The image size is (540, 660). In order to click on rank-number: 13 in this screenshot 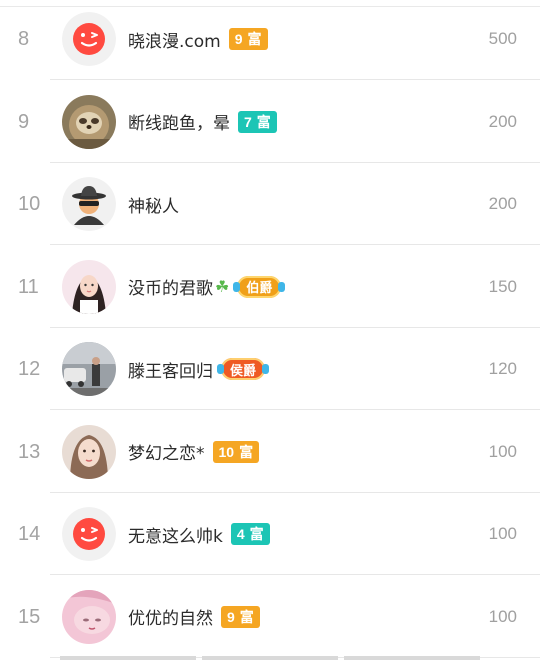, I will do `click(29, 451)`.